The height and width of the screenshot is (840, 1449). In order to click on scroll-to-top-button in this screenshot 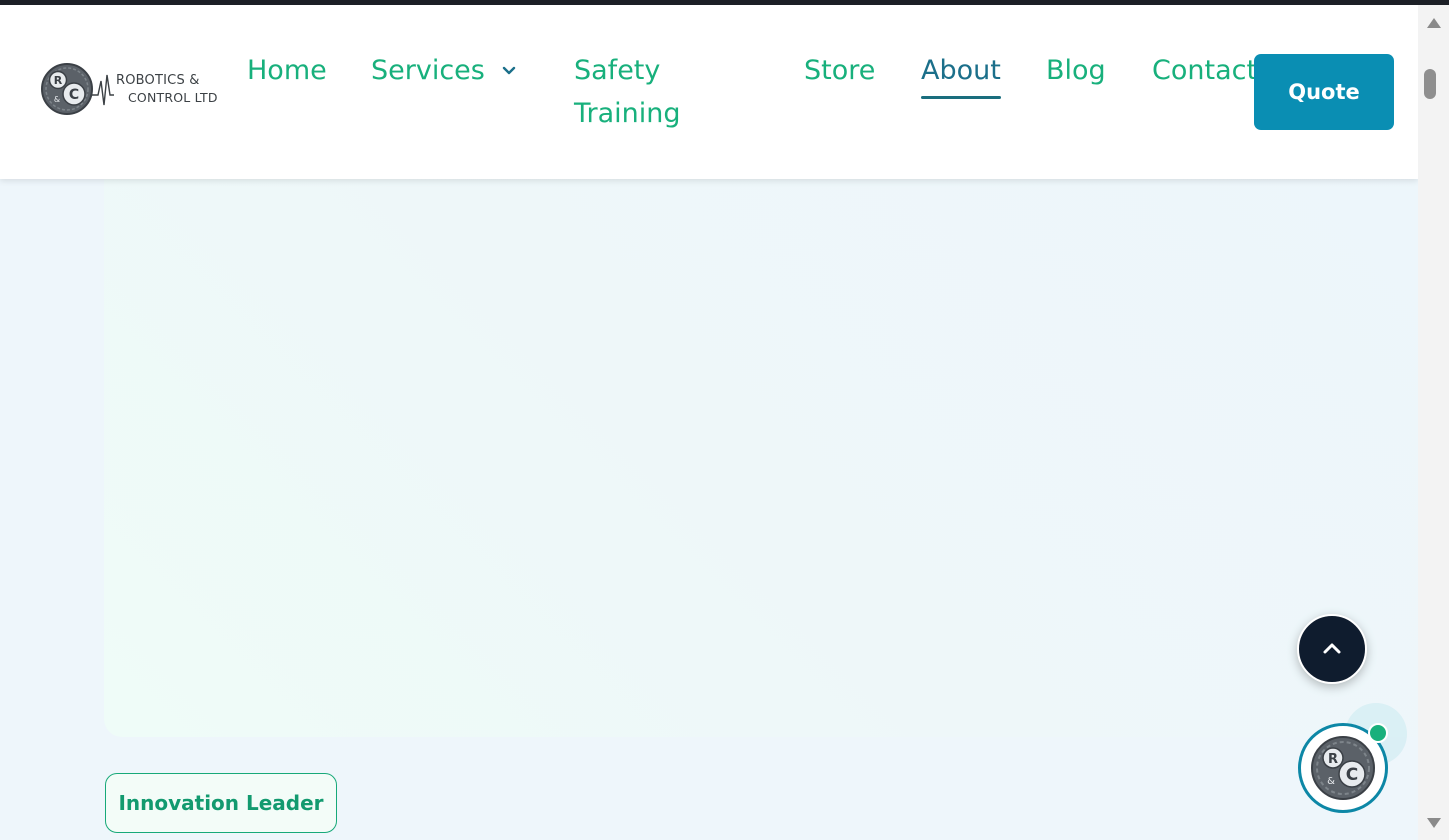, I will do `click(1332, 649)`.